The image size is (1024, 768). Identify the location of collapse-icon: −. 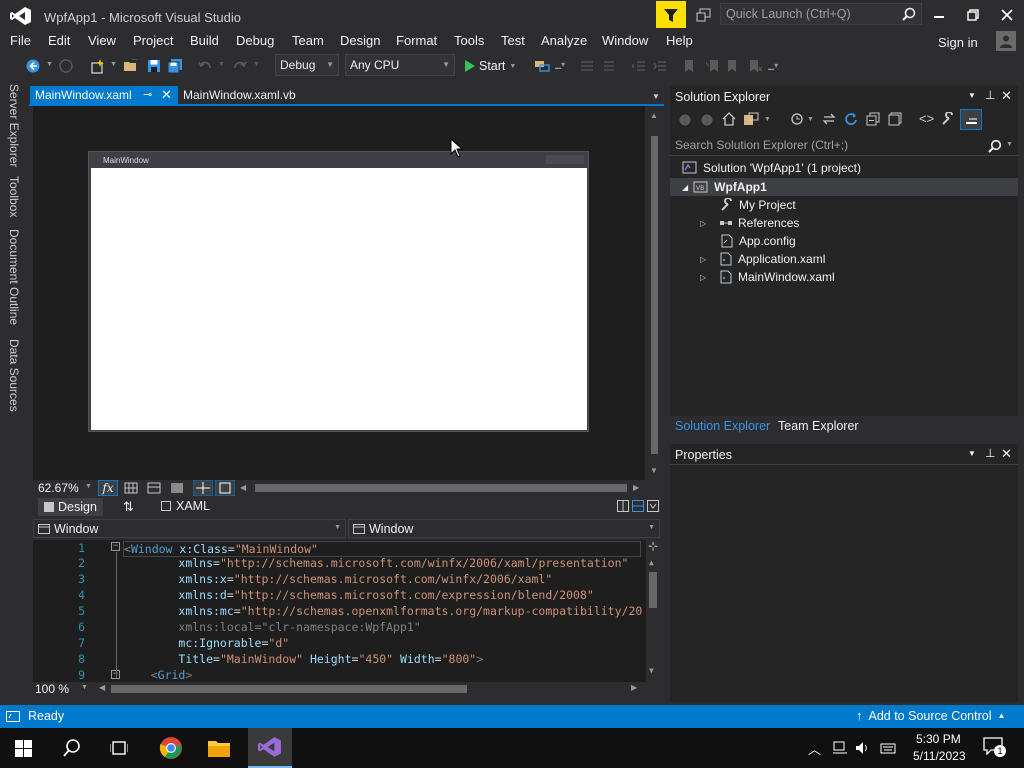
(115, 546).